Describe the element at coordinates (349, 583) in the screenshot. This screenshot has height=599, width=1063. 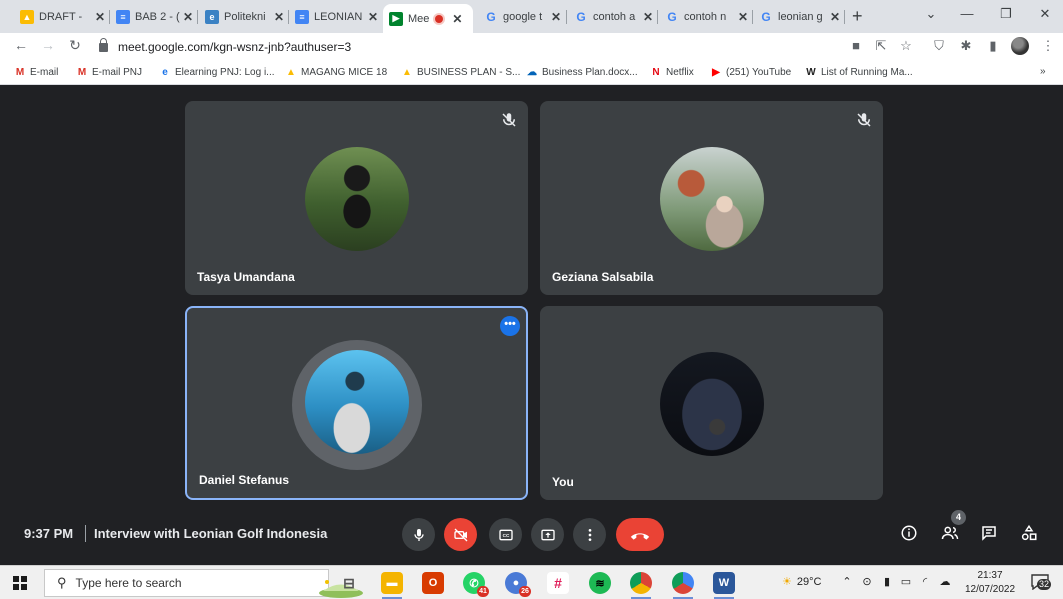
I see `task-view-icon: ⊟` at that location.